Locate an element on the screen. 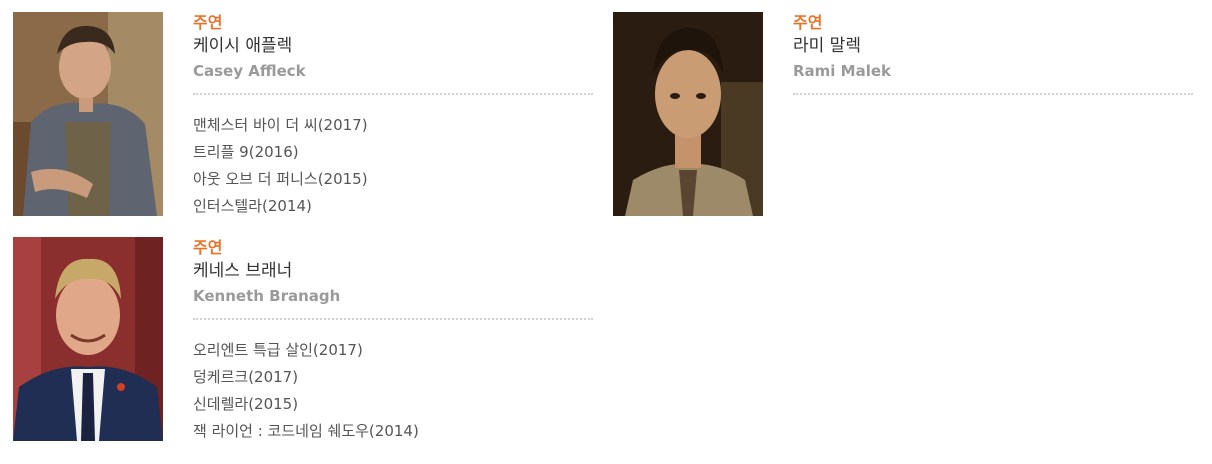 The width and height of the screenshot is (1212, 464). actor-name-english: Kenneth Branagh is located at coordinates (267, 296).